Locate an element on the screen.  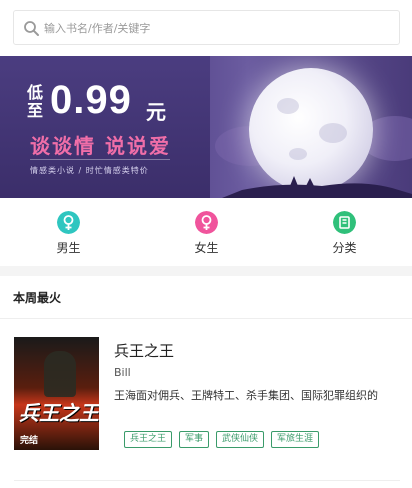
search-box is located at coordinates (206, 27).